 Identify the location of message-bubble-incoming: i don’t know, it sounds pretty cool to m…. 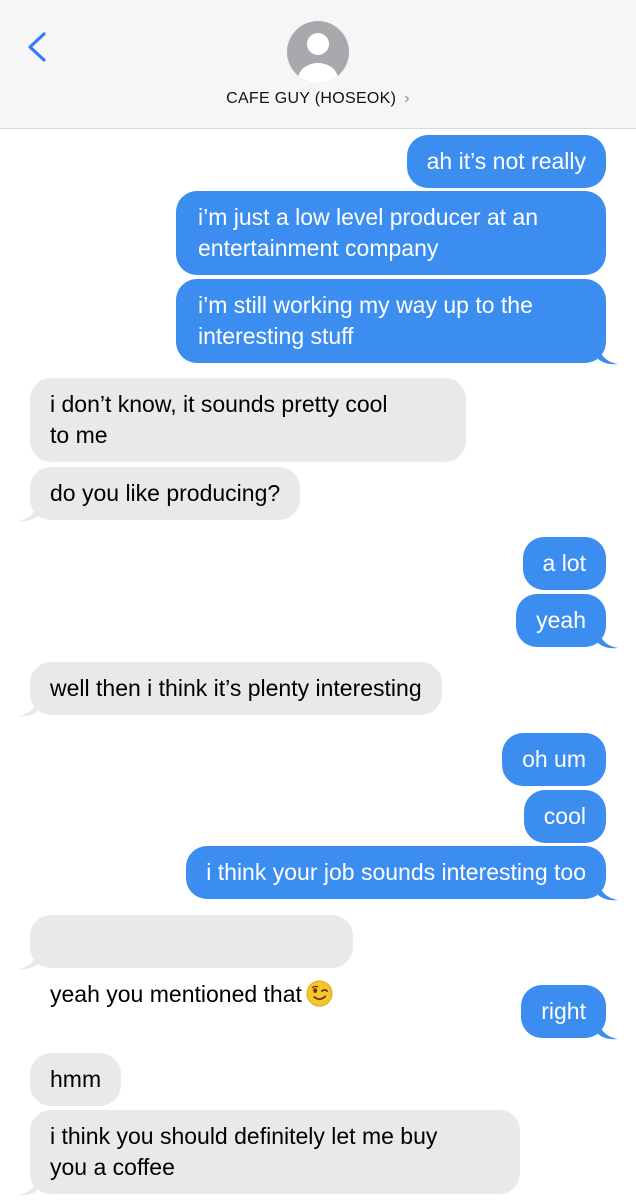
(248, 420).